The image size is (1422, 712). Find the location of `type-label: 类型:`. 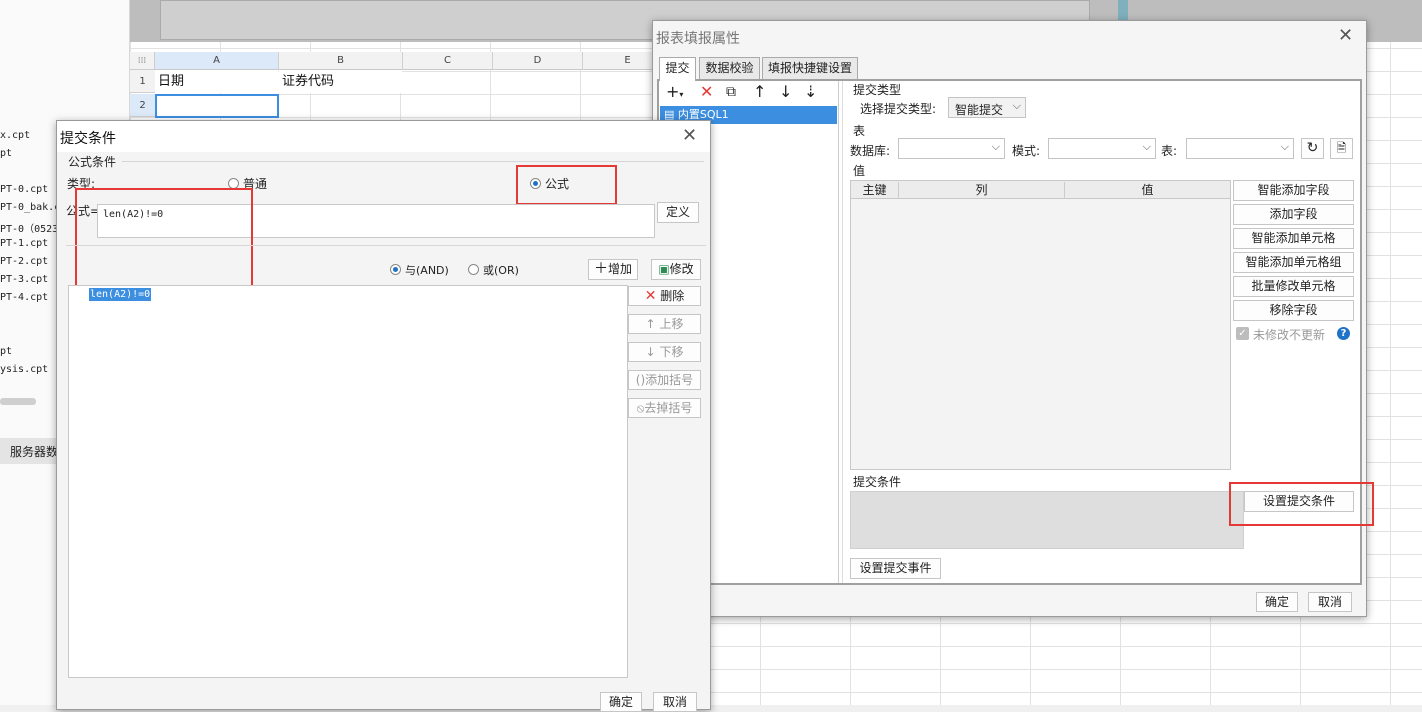

type-label: 类型: is located at coordinates (81, 184).